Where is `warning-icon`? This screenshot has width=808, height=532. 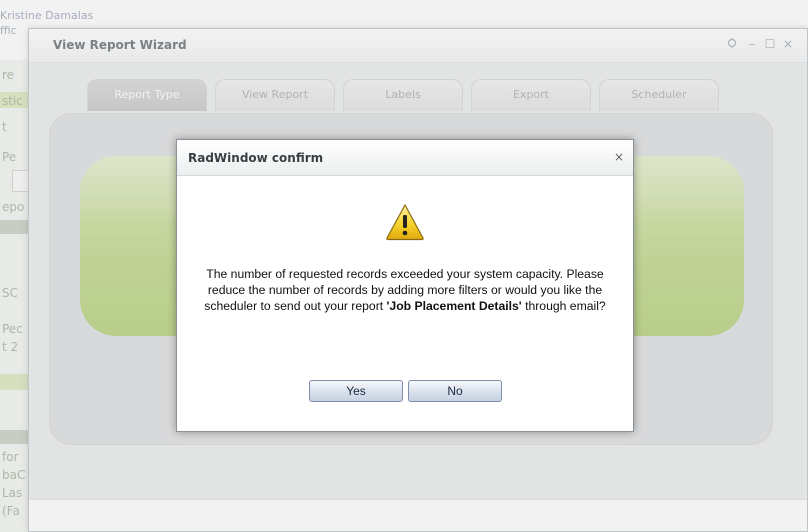 warning-icon is located at coordinates (405, 222).